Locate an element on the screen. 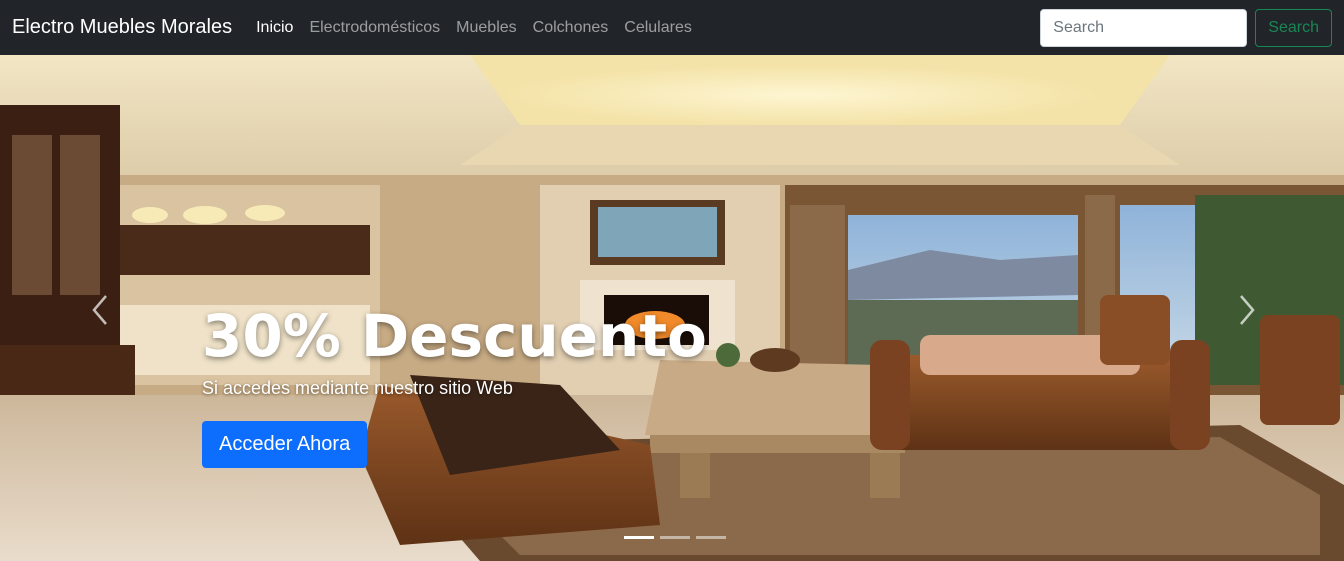 This screenshot has height=561, width=1344. nav-link-inicio: Inicio is located at coordinates (274, 28).